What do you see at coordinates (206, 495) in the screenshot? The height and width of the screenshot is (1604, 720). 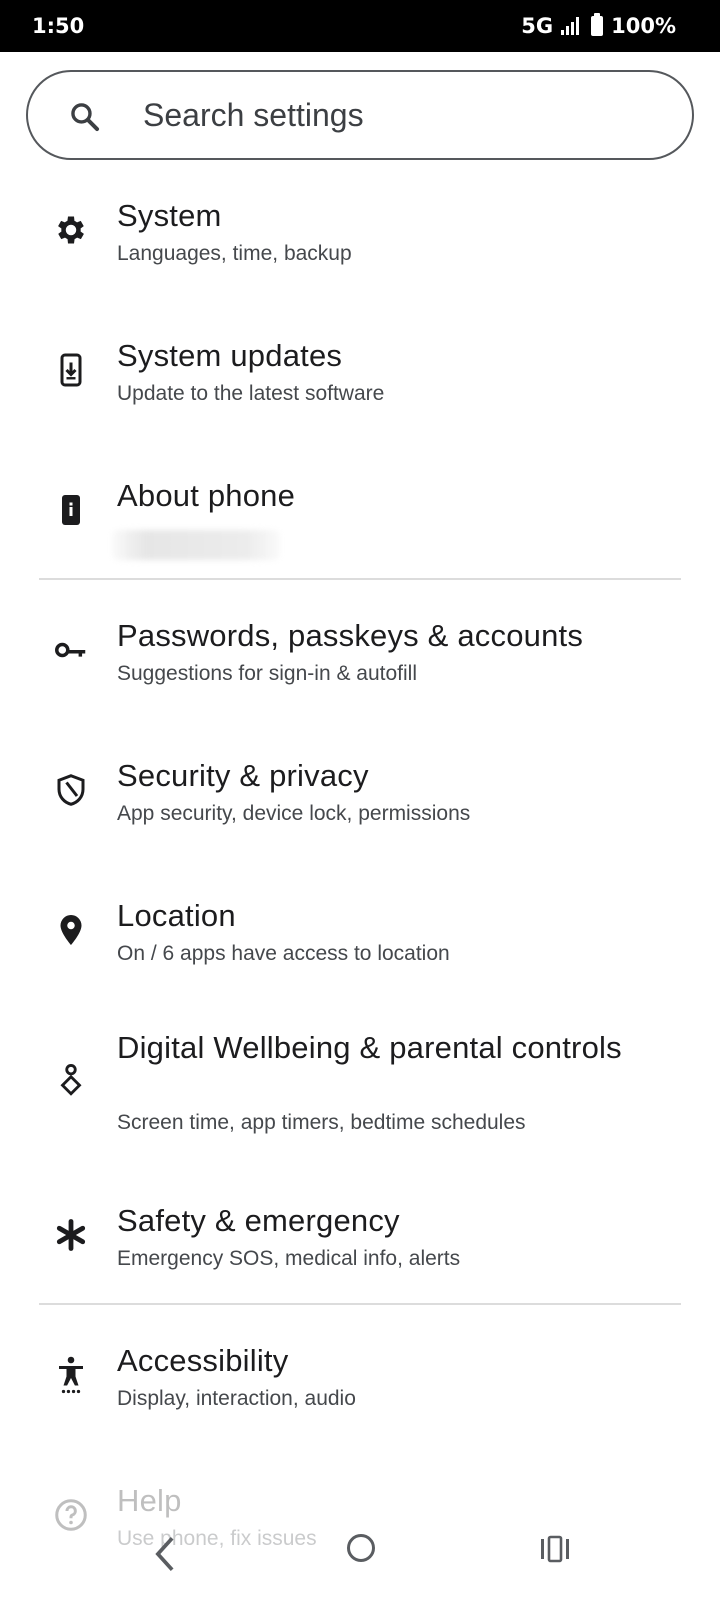 I see `item-title: About phone` at bounding box center [206, 495].